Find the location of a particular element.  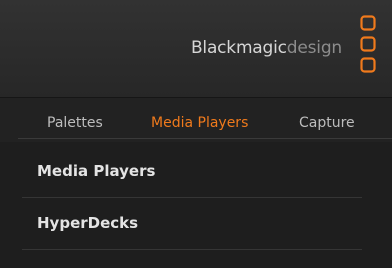

brand-name-secondary: design is located at coordinates (314, 48).